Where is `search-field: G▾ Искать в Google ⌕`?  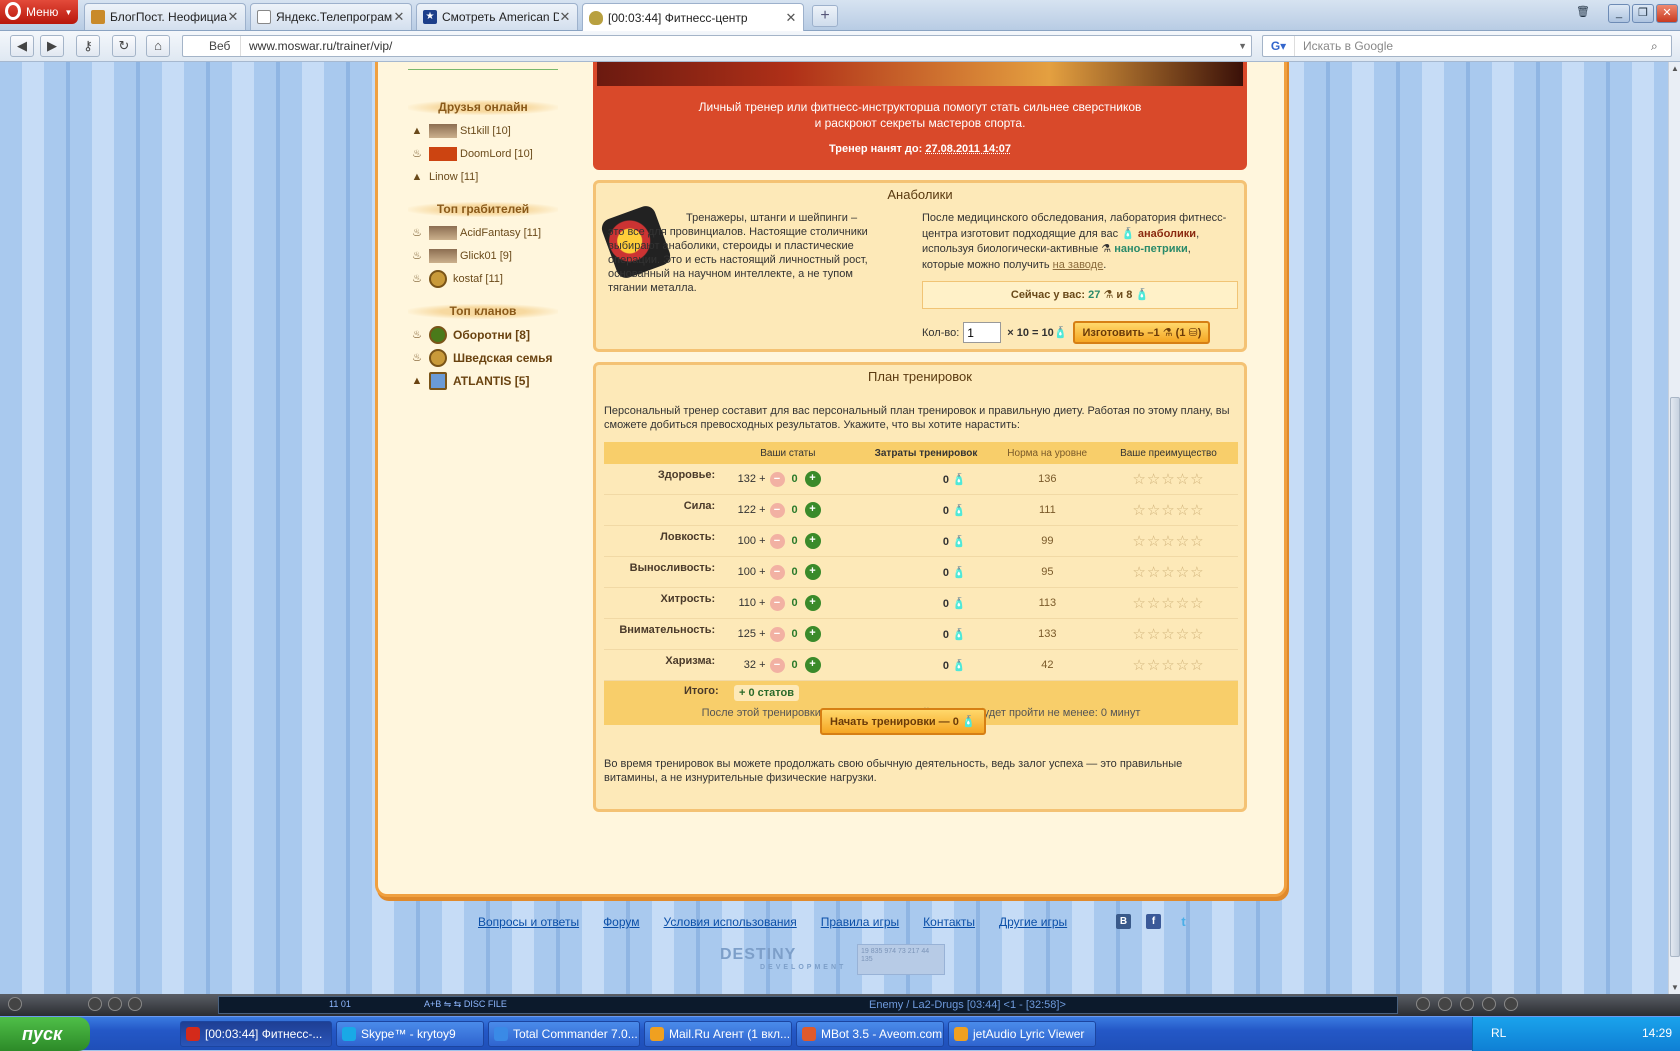 search-field: G▾ Искать в Google ⌕ is located at coordinates (1467, 46).